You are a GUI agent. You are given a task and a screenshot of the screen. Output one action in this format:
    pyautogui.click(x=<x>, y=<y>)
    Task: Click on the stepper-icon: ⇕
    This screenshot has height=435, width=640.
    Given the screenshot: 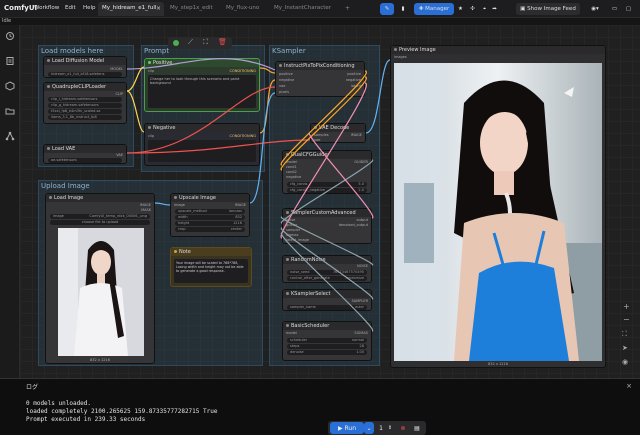 What is the action you would take?
    pyautogui.click(x=390, y=428)
    